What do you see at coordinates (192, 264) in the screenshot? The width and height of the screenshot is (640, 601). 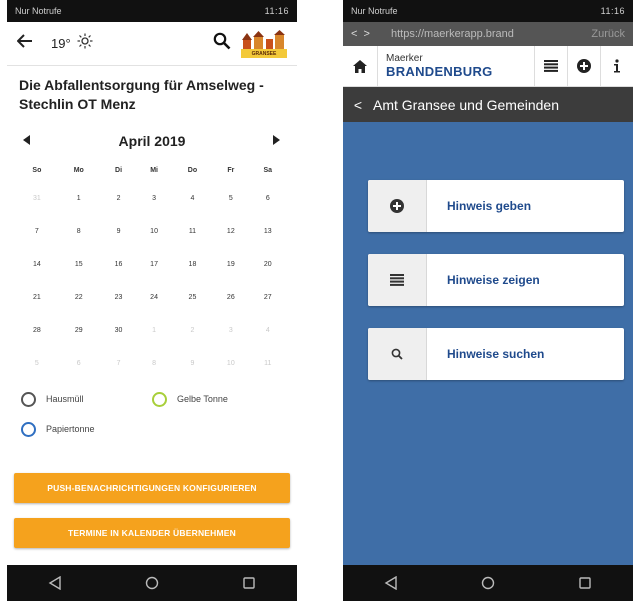 I see `calendar-day: 18` at bounding box center [192, 264].